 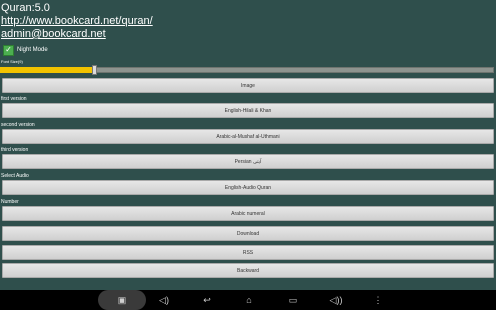 What do you see at coordinates (77, 21) in the screenshot?
I see `website-link: http://www.bookcard.net/quran/` at bounding box center [77, 21].